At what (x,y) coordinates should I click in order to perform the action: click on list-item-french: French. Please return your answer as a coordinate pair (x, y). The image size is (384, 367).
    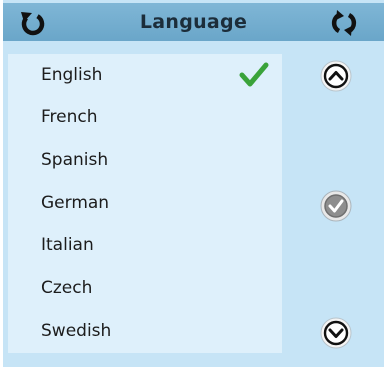
    Looking at the image, I should click on (145, 117).